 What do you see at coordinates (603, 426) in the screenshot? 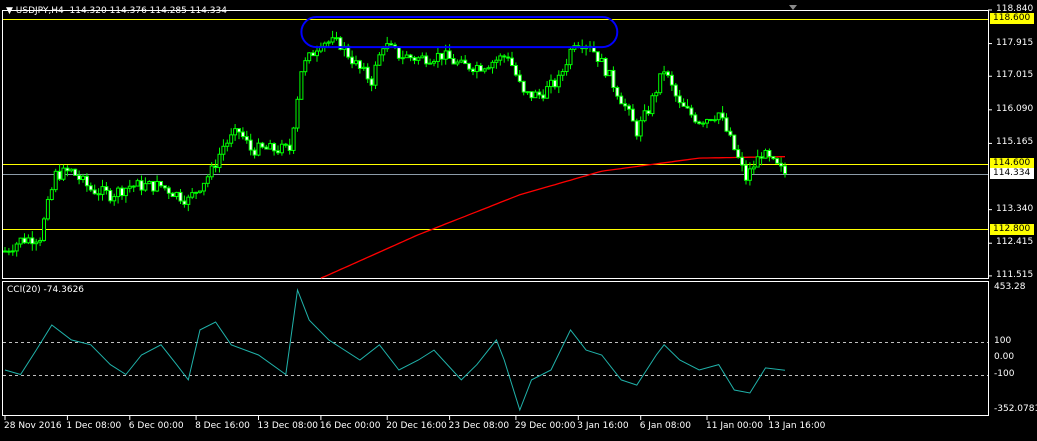
I see `time-tick-label: 3 Jan 16:00` at bounding box center [603, 426].